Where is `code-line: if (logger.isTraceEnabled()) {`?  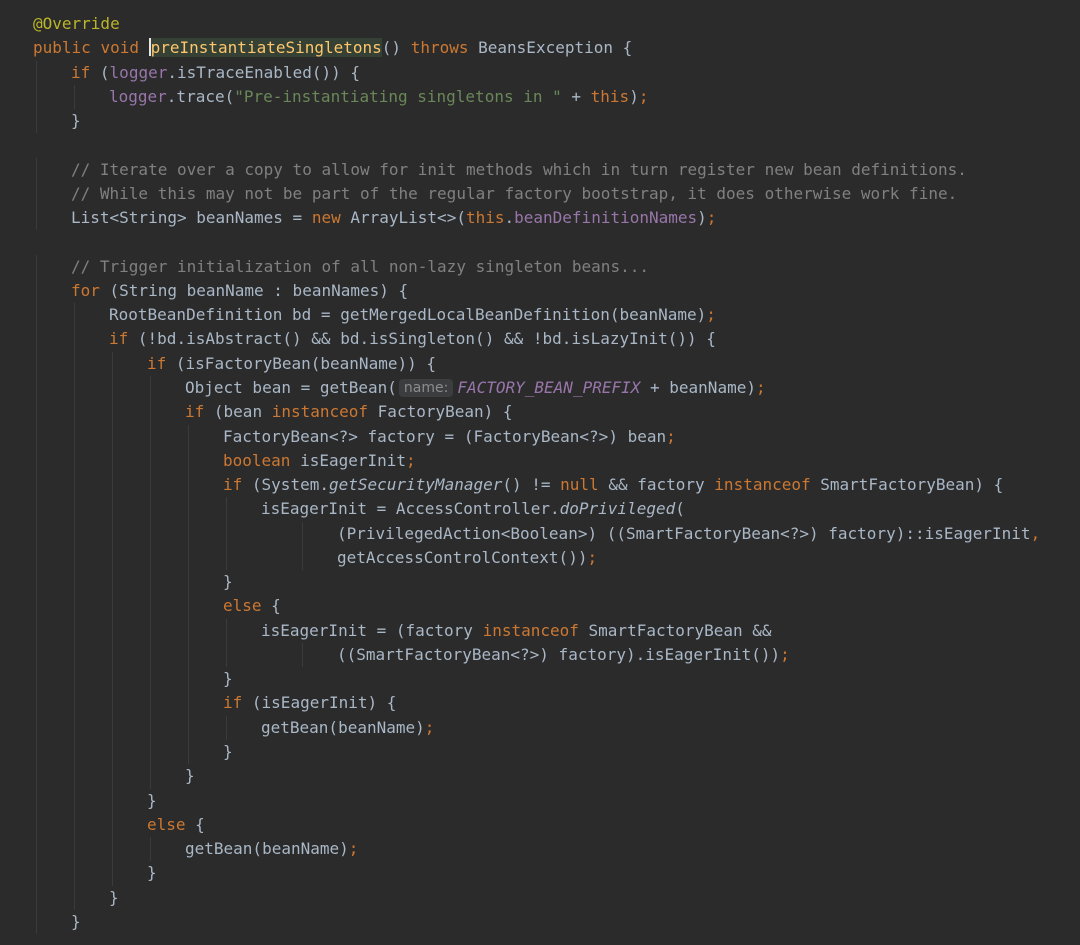
code-line: if (logger.isTraceEnabled()) { is located at coordinates (540, 72).